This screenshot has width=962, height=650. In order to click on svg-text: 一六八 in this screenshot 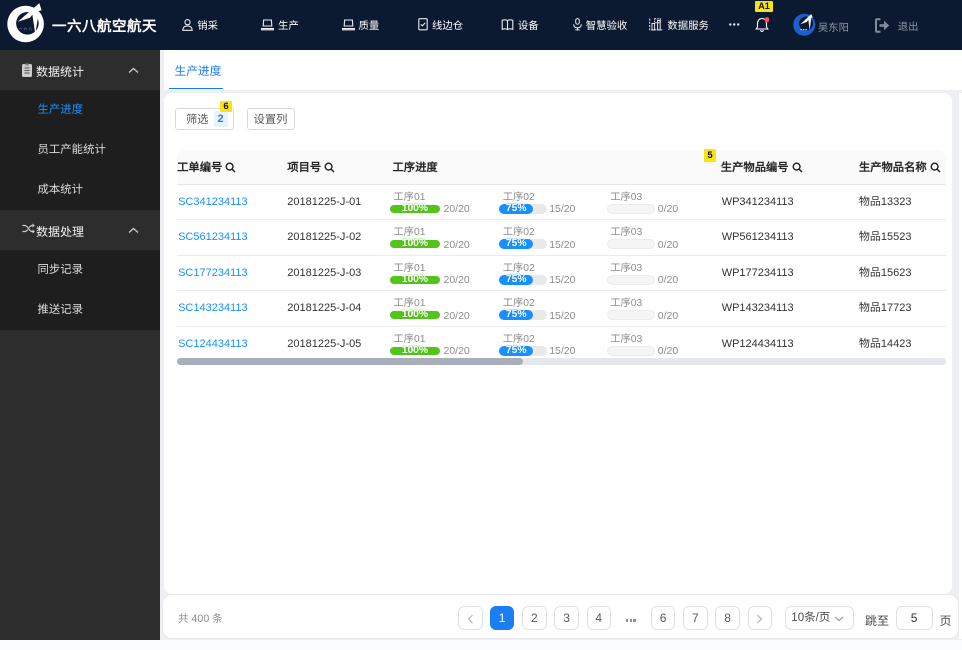, I will do `click(26, 29)`.